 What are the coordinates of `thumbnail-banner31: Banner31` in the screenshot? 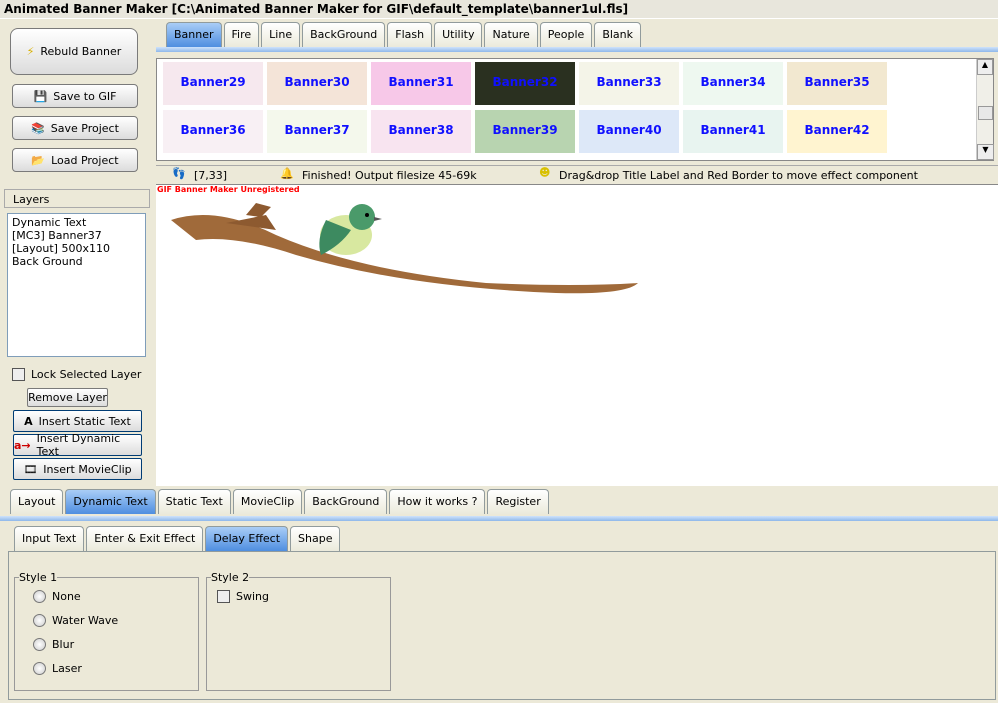 It's located at (421, 83).